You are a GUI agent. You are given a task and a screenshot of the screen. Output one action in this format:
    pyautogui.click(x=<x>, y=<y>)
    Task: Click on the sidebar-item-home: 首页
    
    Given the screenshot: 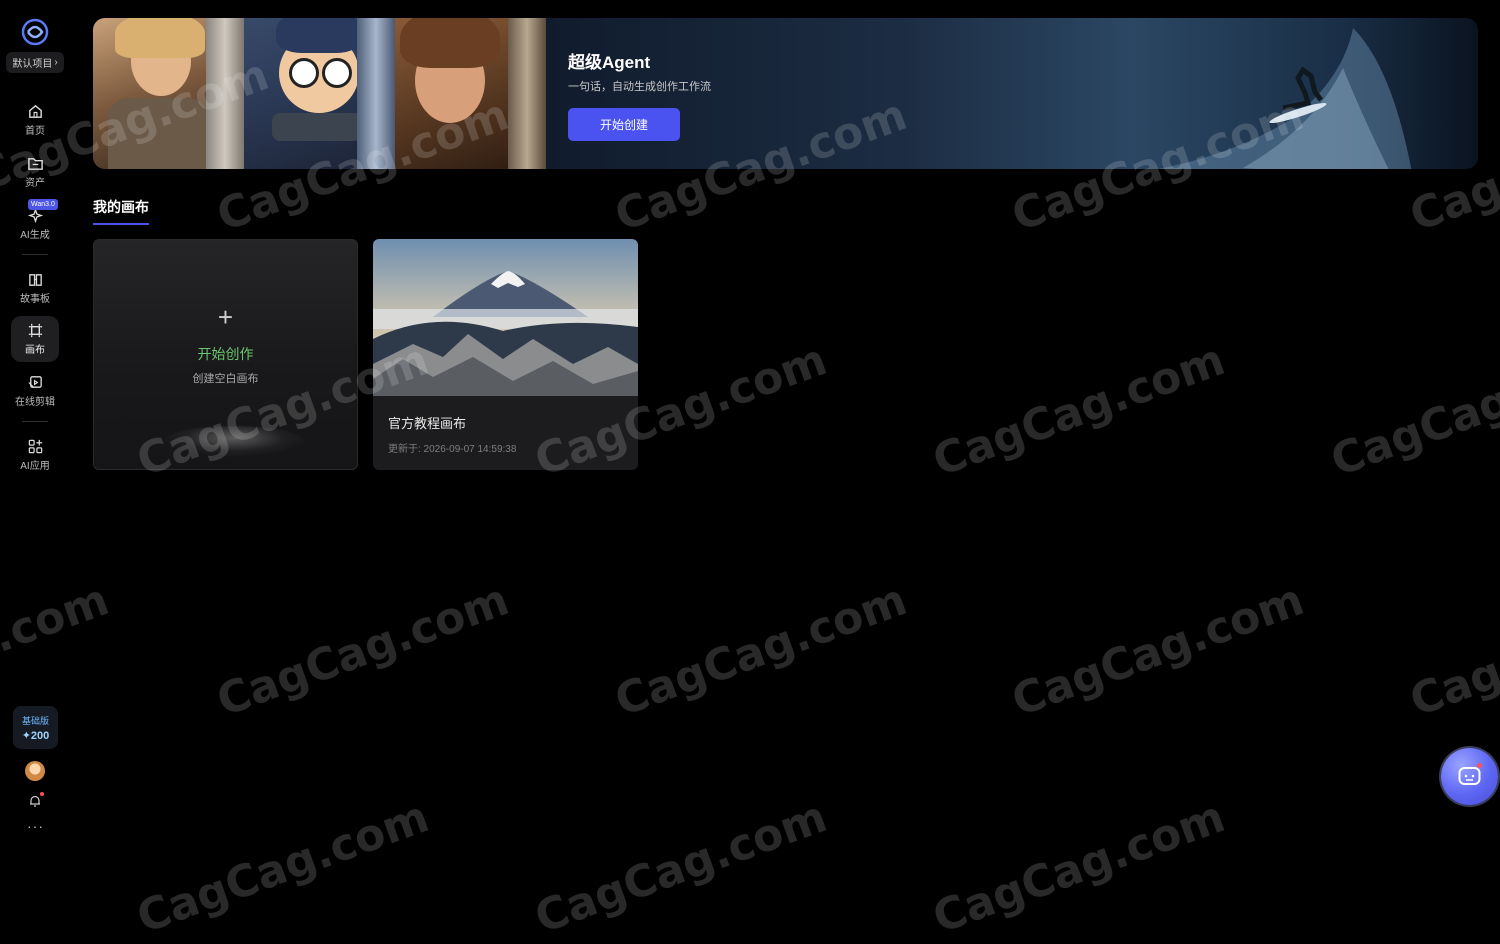 What is the action you would take?
    pyautogui.click(x=35, y=120)
    